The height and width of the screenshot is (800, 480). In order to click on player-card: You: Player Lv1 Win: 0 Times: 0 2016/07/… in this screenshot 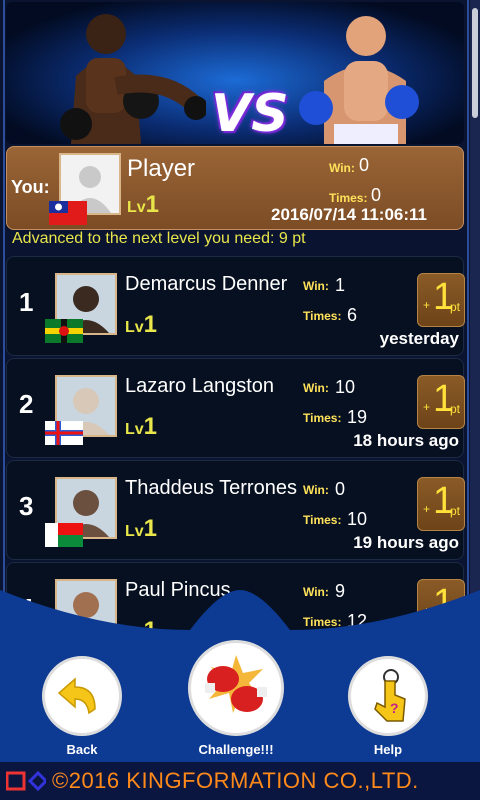, I will do `click(235, 188)`.